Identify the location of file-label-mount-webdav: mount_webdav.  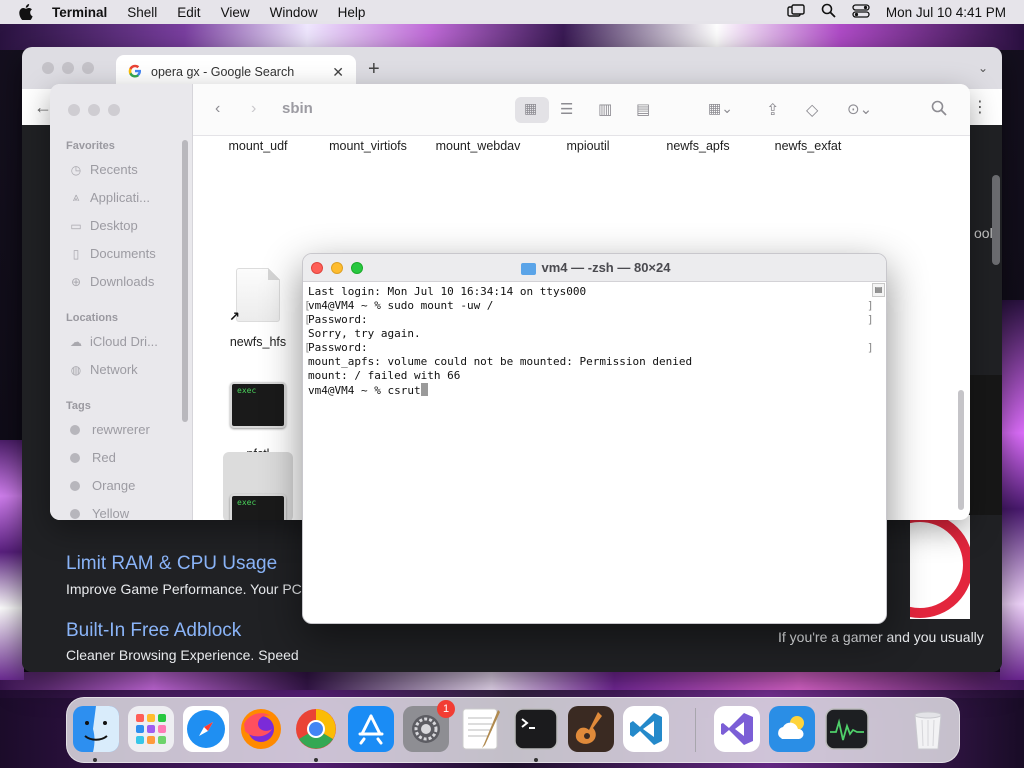
(478, 146).